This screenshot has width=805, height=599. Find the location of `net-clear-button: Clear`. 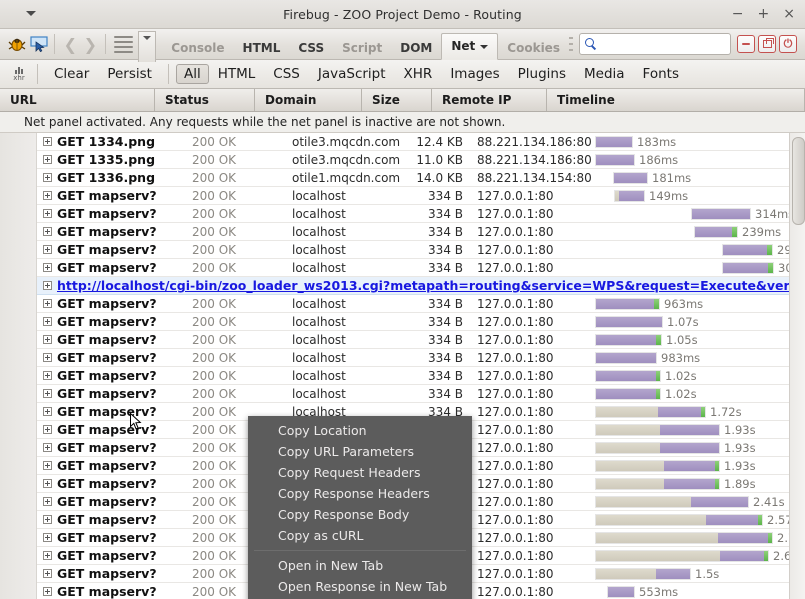

net-clear-button: Clear is located at coordinates (71, 74).